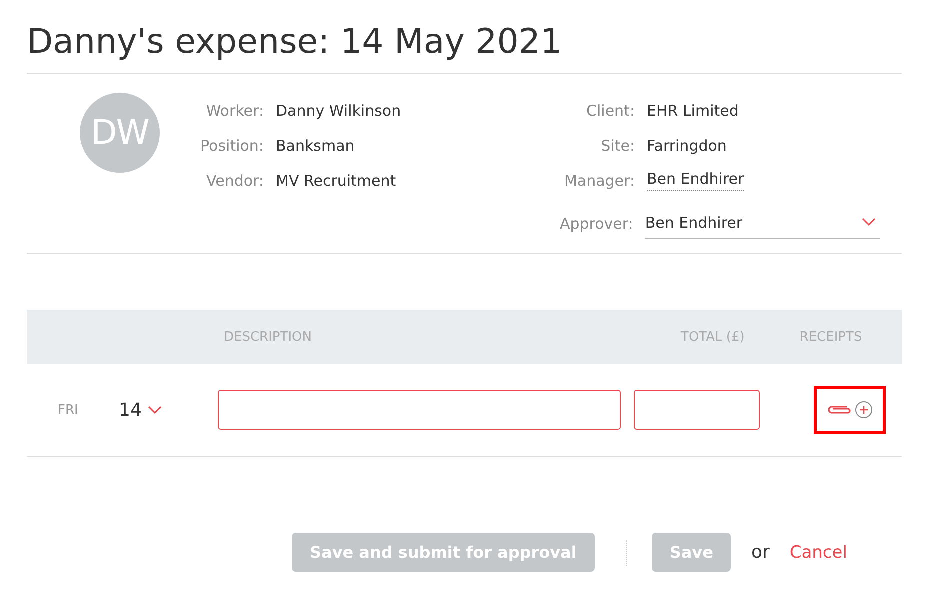  I want to click on field-value: EHR Limited, so click(693, 111).